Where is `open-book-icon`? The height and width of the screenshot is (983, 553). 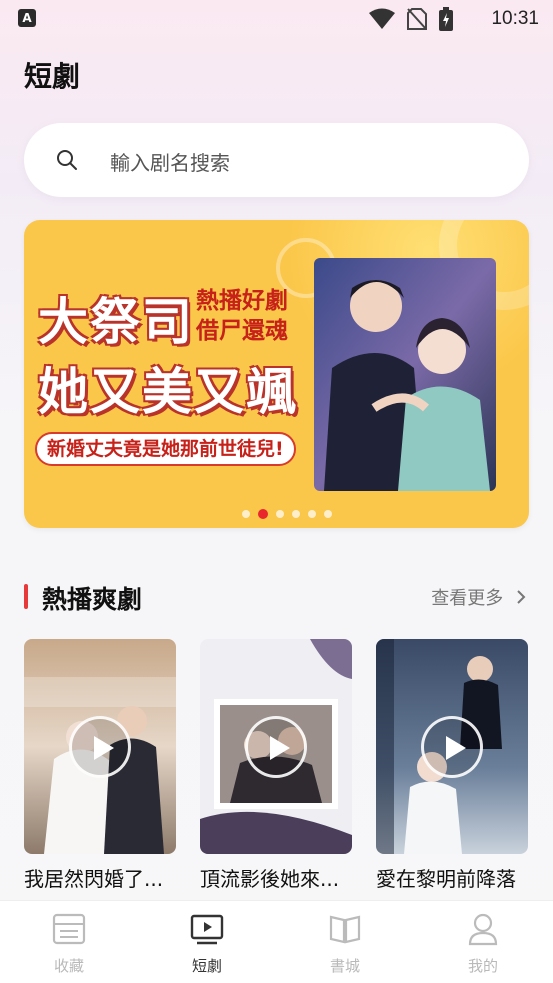
open-book-icon is located at coordinates (345, 929).